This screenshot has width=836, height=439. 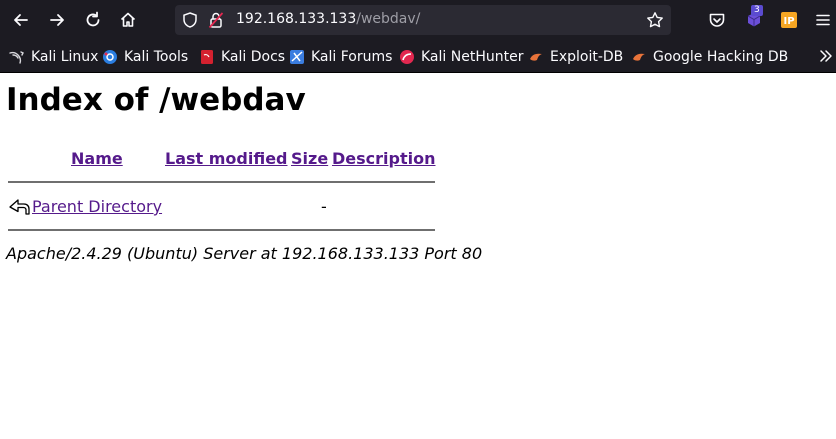 What do you see at coordinates (721, 57) in the screenshot?
I see `bookmark-label: Google Hacking DB` at bounding box center [721, 57].